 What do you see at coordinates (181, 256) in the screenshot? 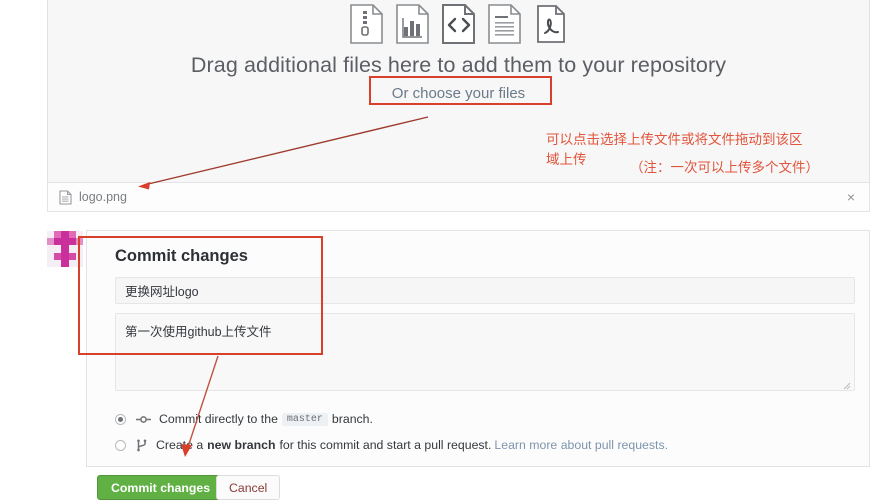
I see `commit-panel-heading: Commit changes` at bounding box center [181, 256].